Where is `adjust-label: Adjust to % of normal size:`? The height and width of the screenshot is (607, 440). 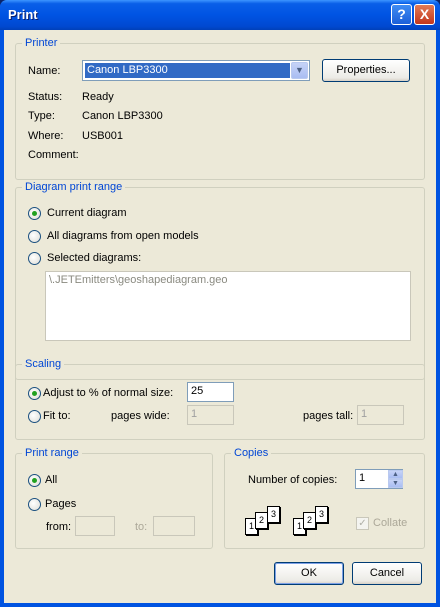 adjust-label: Adjust to % of normal size: is located at coordinates (108, 393).